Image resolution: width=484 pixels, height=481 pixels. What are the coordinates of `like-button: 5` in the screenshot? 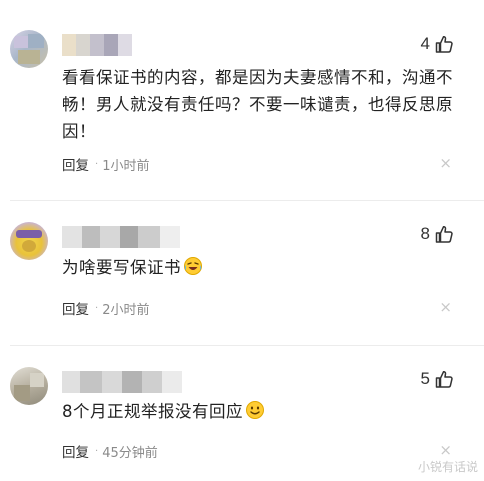 It's located at (437, 379).